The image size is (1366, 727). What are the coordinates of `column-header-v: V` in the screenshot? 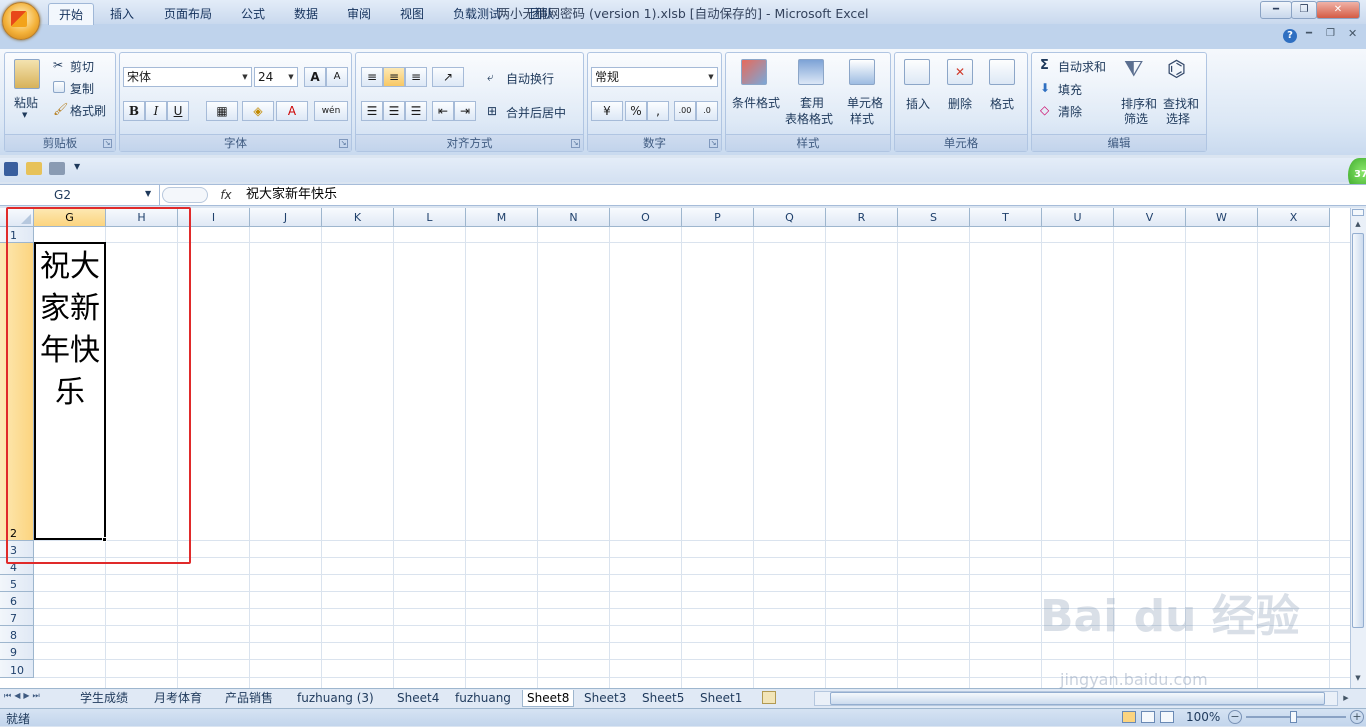 It's located at (1150, 217).